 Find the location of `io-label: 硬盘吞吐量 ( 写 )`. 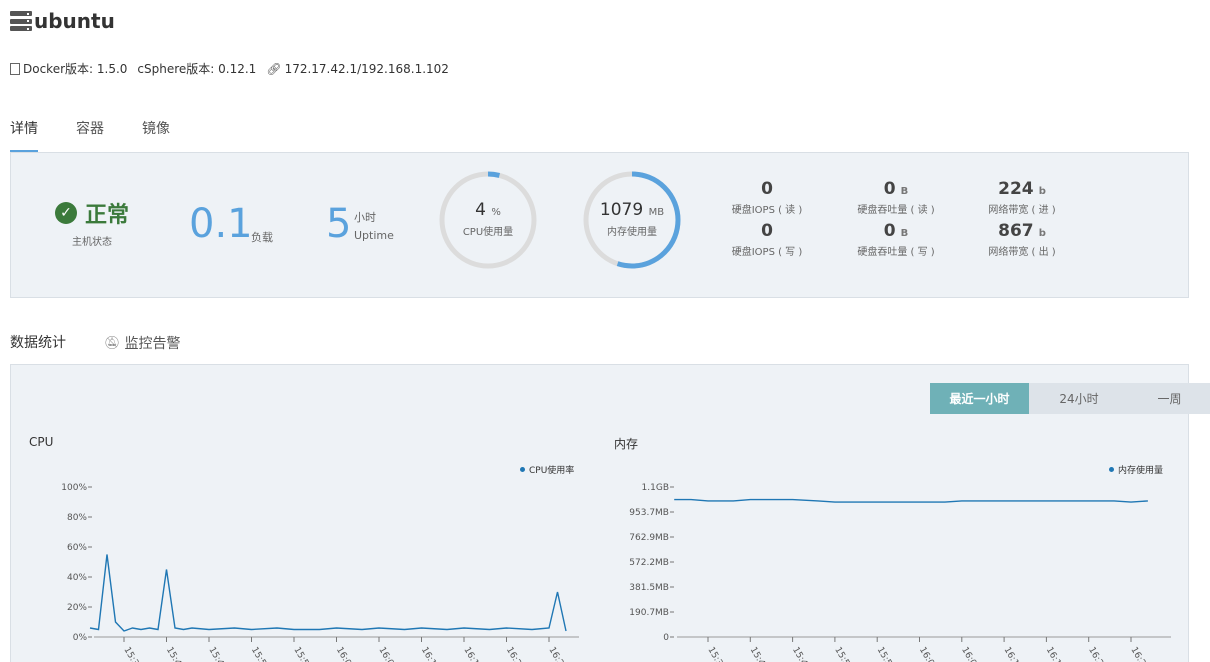

io-label: 硬盘吞吐量 ( 写 ) is located at coordinates (896, 252).